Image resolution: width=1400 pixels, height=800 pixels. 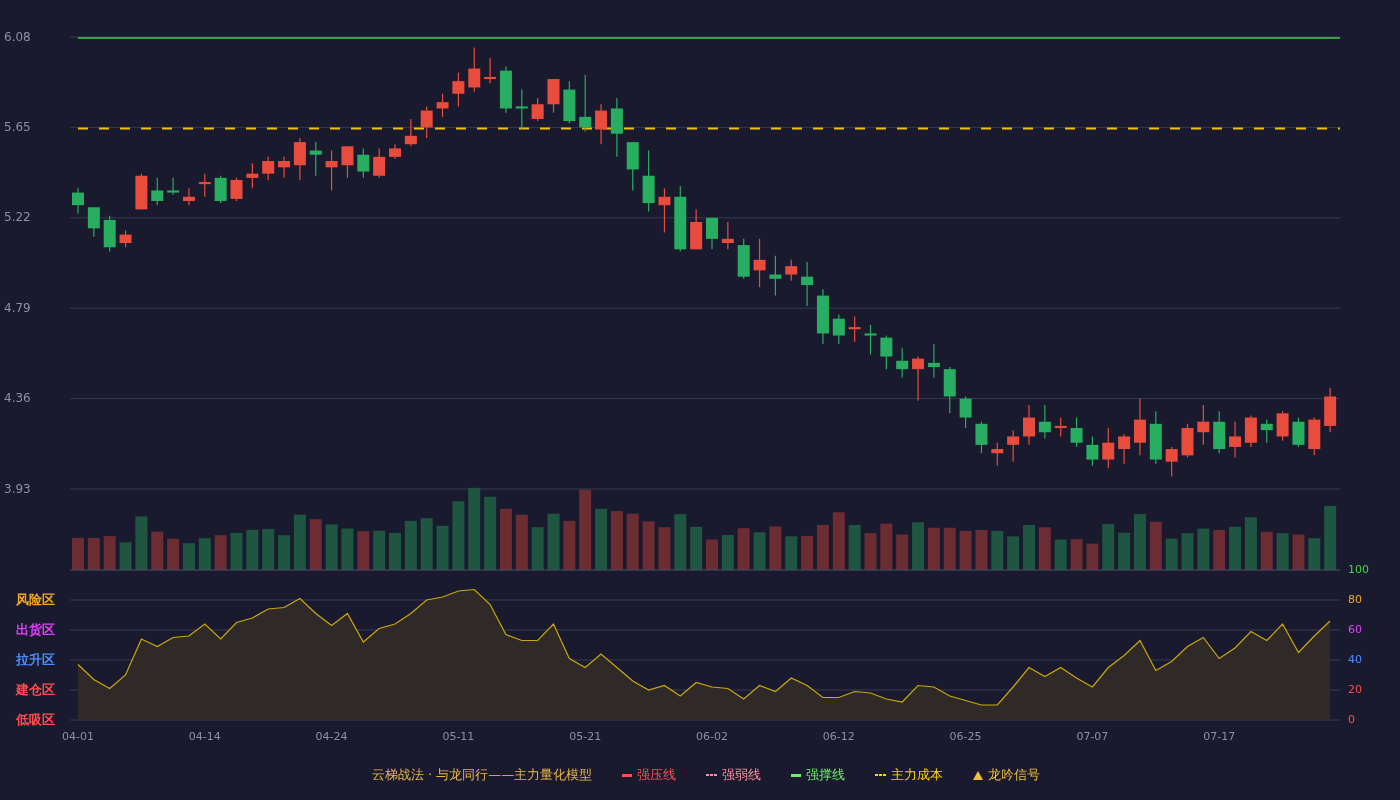 I want to click on axis-label: 07-17, so click(x=1219, y=736).